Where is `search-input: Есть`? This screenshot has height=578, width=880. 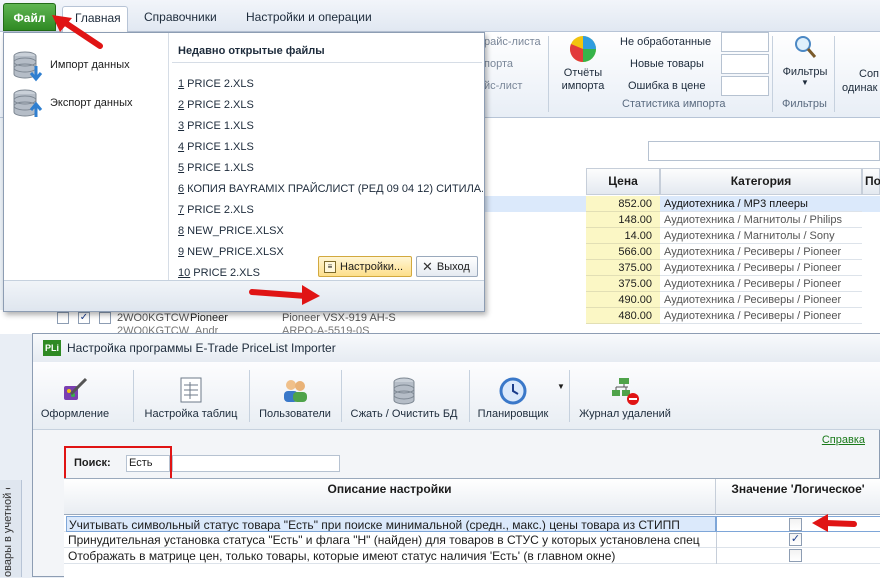
search-input: Есть is located at coordinates (148, 463).